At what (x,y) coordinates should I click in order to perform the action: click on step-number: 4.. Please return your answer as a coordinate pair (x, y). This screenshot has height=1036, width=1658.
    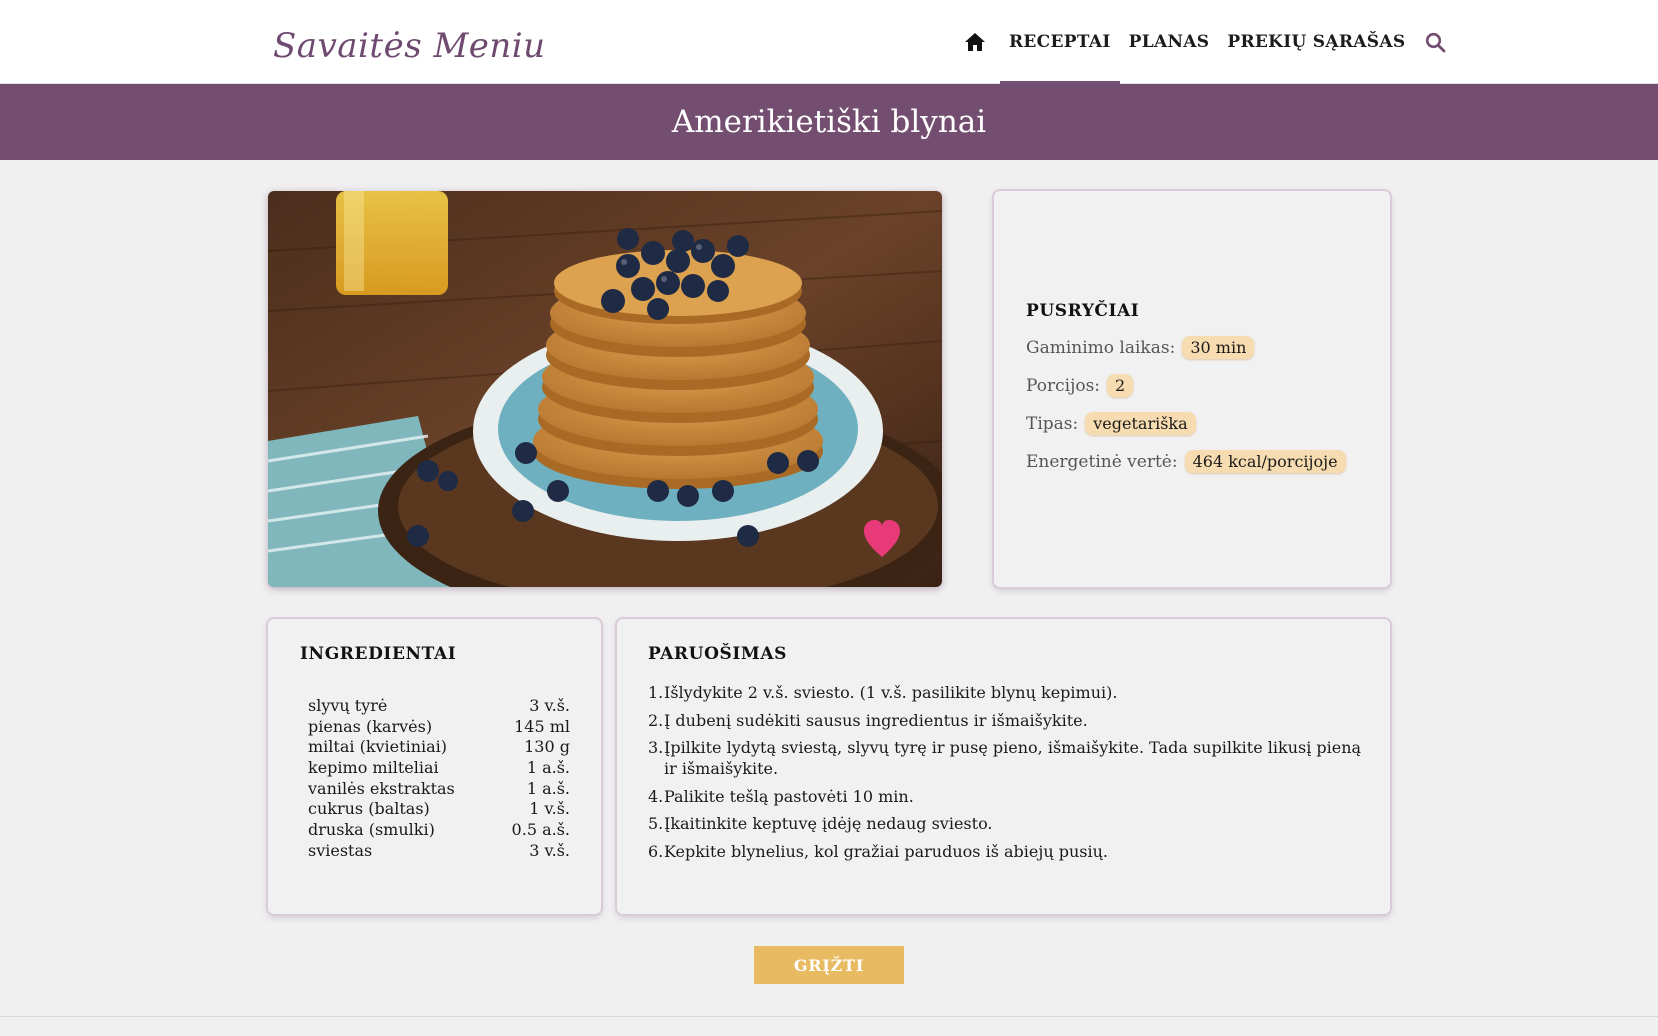
    Looking at the image, I should click on (656, 796).